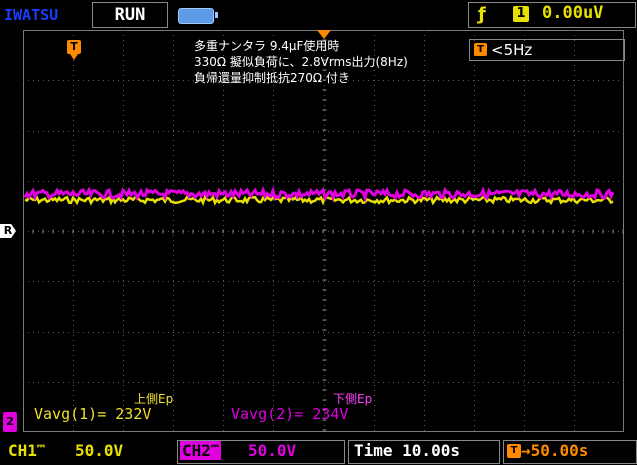 Image resolution: width=637 pixels, height=465 pixels. Describe the element at coordinates (480, 49) in the screenshot. I see `trigger-frequency-icon: T` at that location.